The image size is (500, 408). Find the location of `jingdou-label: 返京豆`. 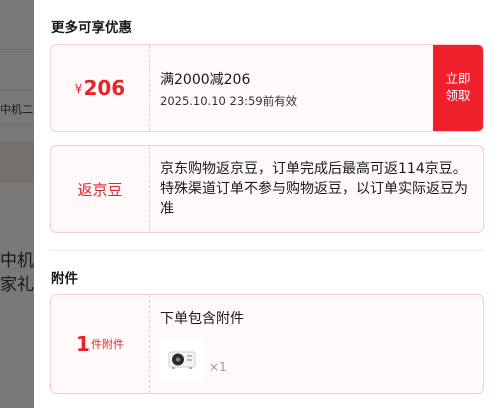

jingdou-label: 返京豆 is located at coordinates (100, 189).